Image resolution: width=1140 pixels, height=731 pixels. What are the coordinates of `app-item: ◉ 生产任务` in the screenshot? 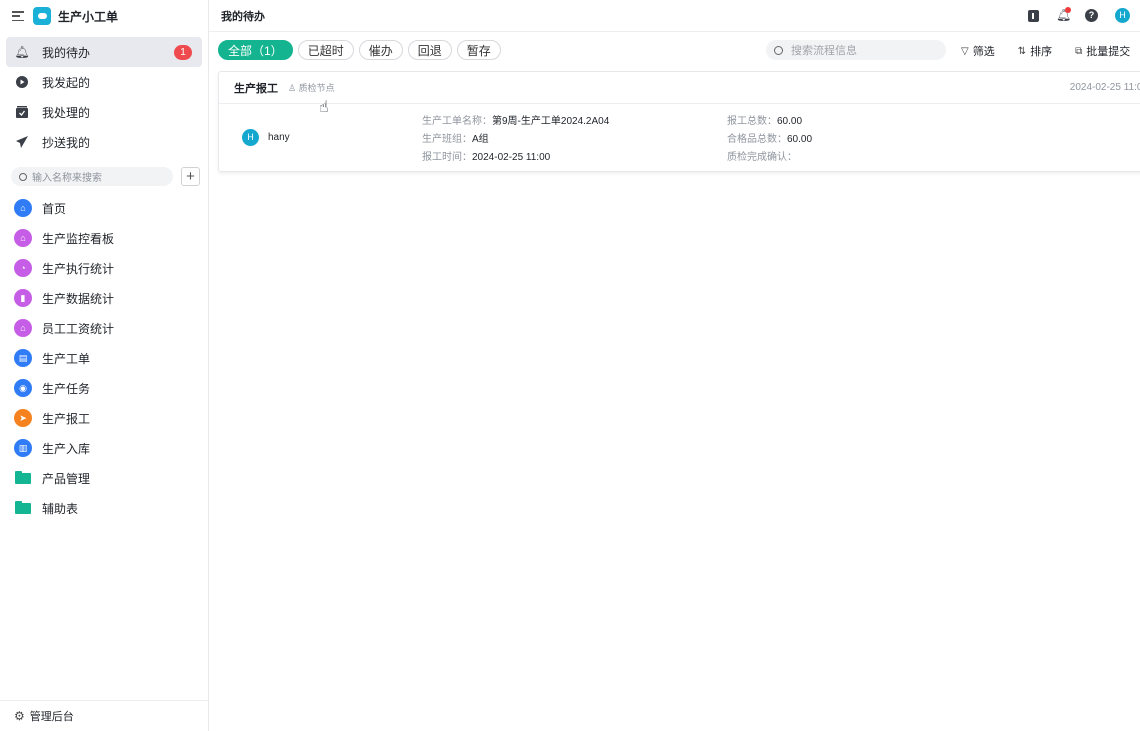 It's located at (104, 388).